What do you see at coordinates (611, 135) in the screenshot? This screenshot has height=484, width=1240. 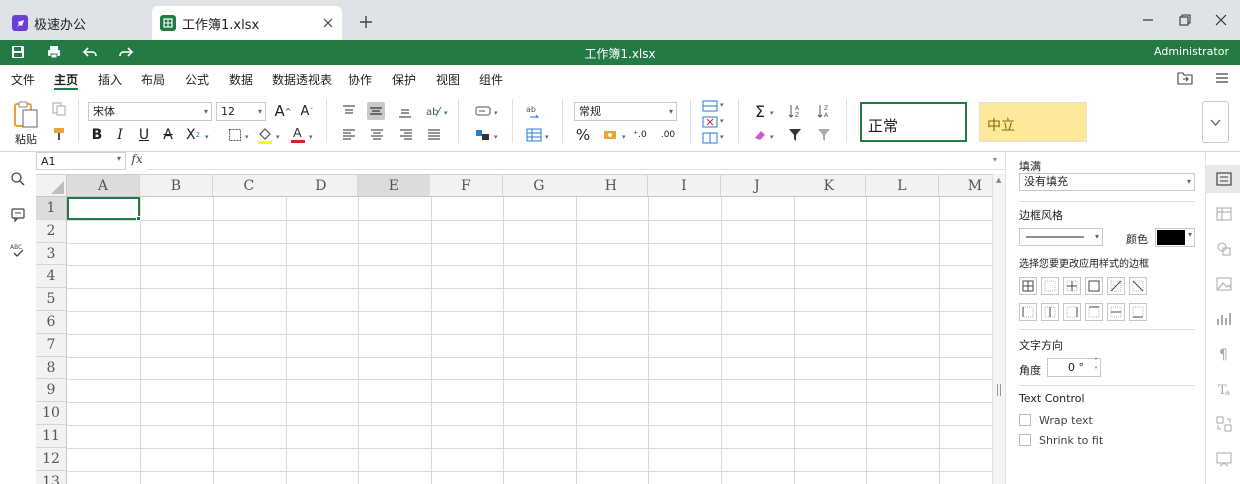 I see `currency-format-icon` at bounding box center [611, 135].